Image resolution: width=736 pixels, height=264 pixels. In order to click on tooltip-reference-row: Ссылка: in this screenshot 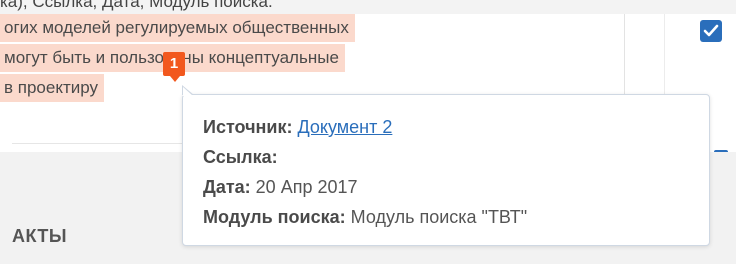, I will do `click(240, 157)`.